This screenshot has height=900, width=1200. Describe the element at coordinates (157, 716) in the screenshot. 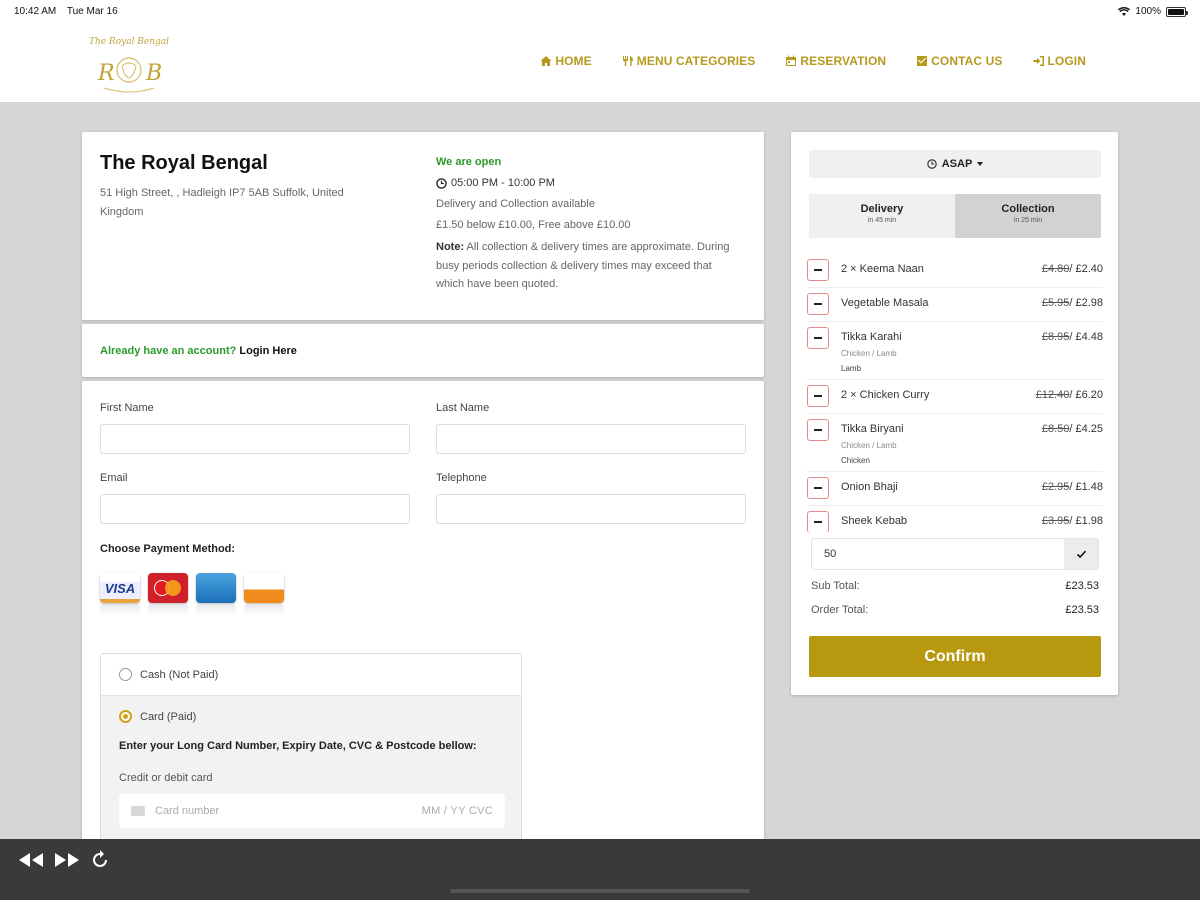

I see `card-option: Card (Paid)` at that location.